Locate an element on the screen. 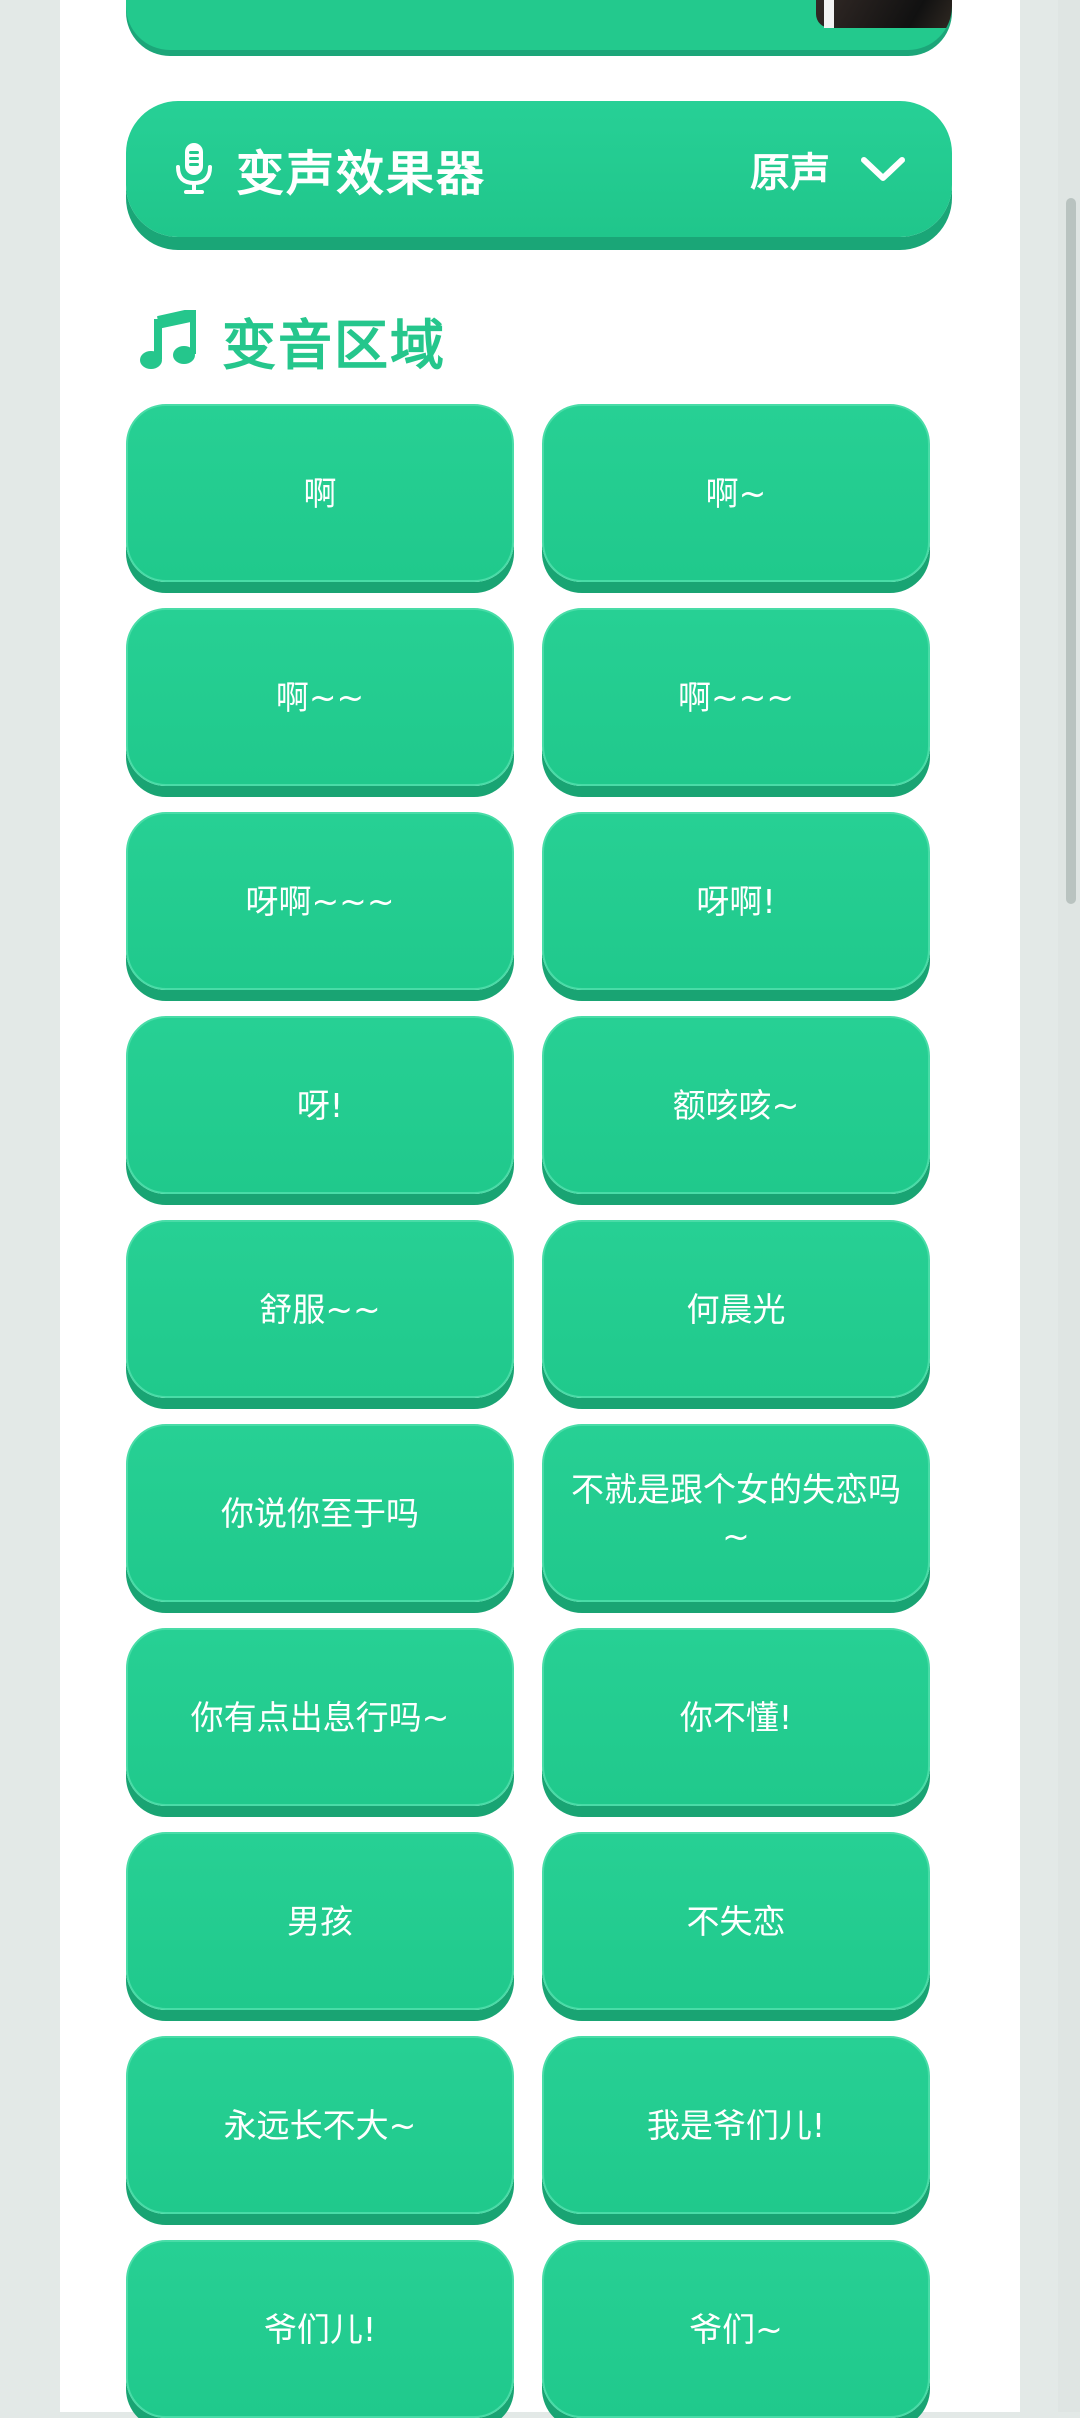 Image resolution: width=1080 pixels, height=2418 pixels. scrollbar-track is located at coordinates (1069, 1206).